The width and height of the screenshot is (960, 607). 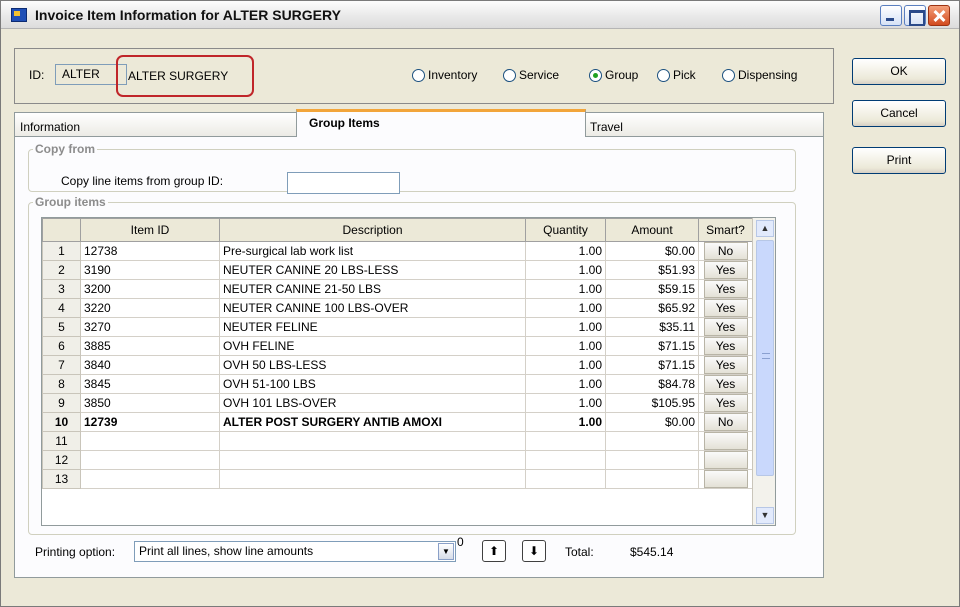 What do you see at coordinates (676, 75) in the screenshot?
I see `radio-pick: Pick` at bounding box center [676, 75].